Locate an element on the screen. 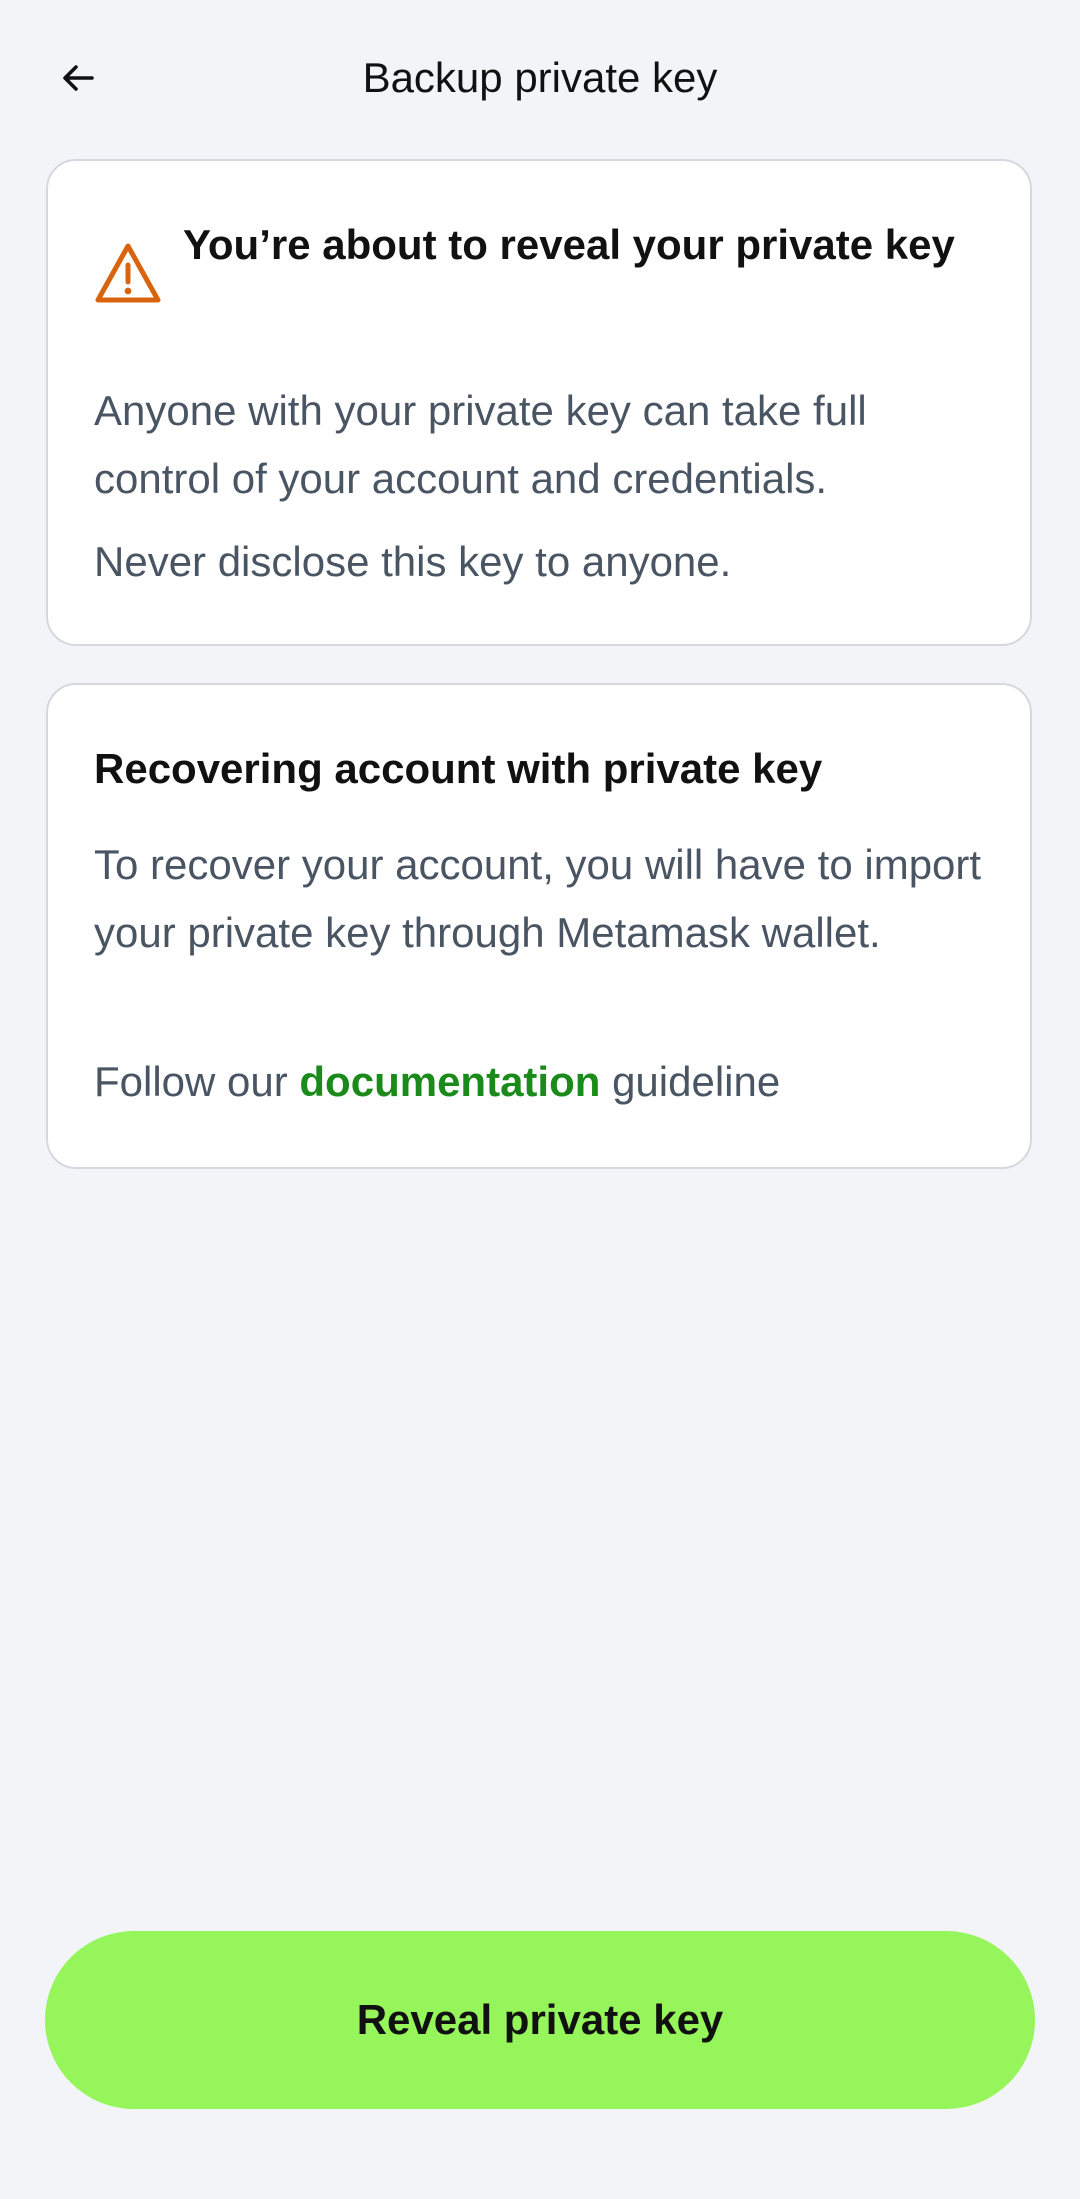 Image resolution: width=1080 pixels, height=2199 pixels. reveal-private-key-button: Reveal private key is located at coordinates (540, 2020).